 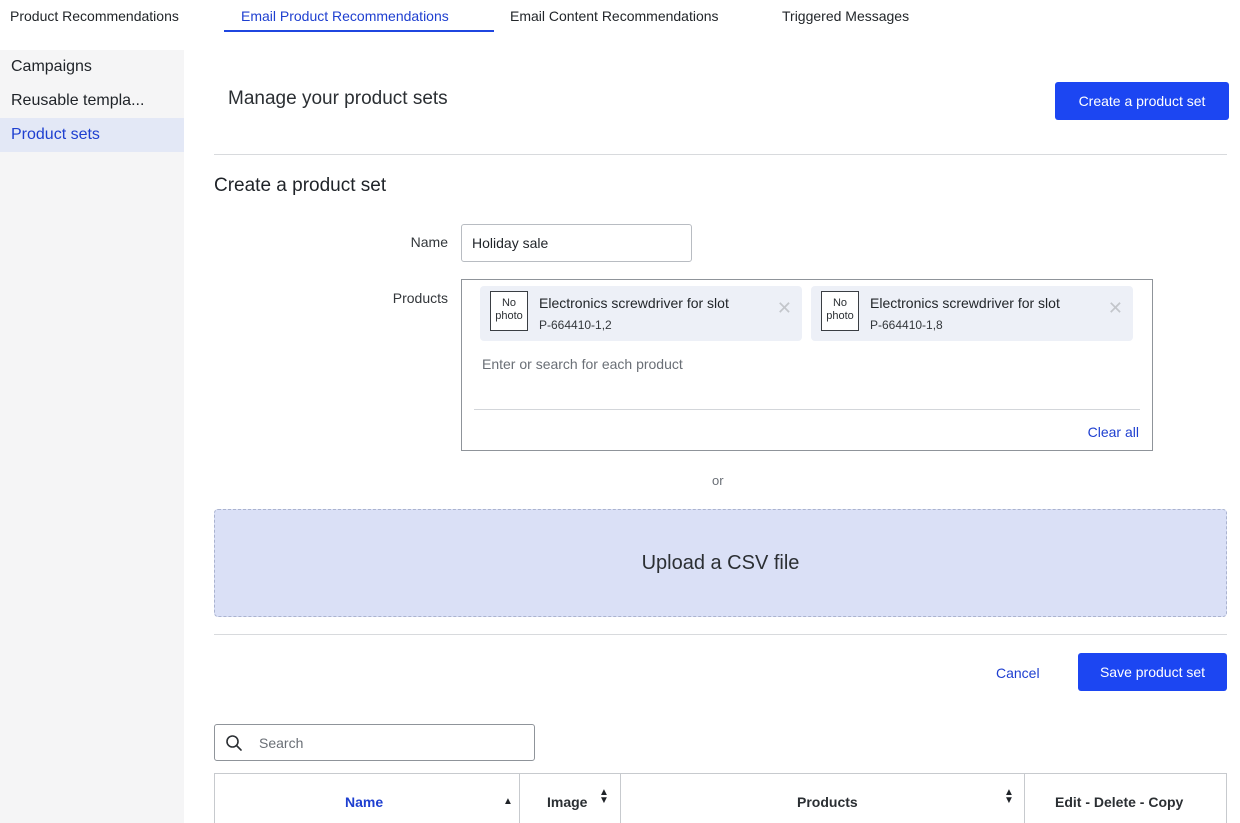 I want to click on active-tab-indicator, so click(x=359, y=31).